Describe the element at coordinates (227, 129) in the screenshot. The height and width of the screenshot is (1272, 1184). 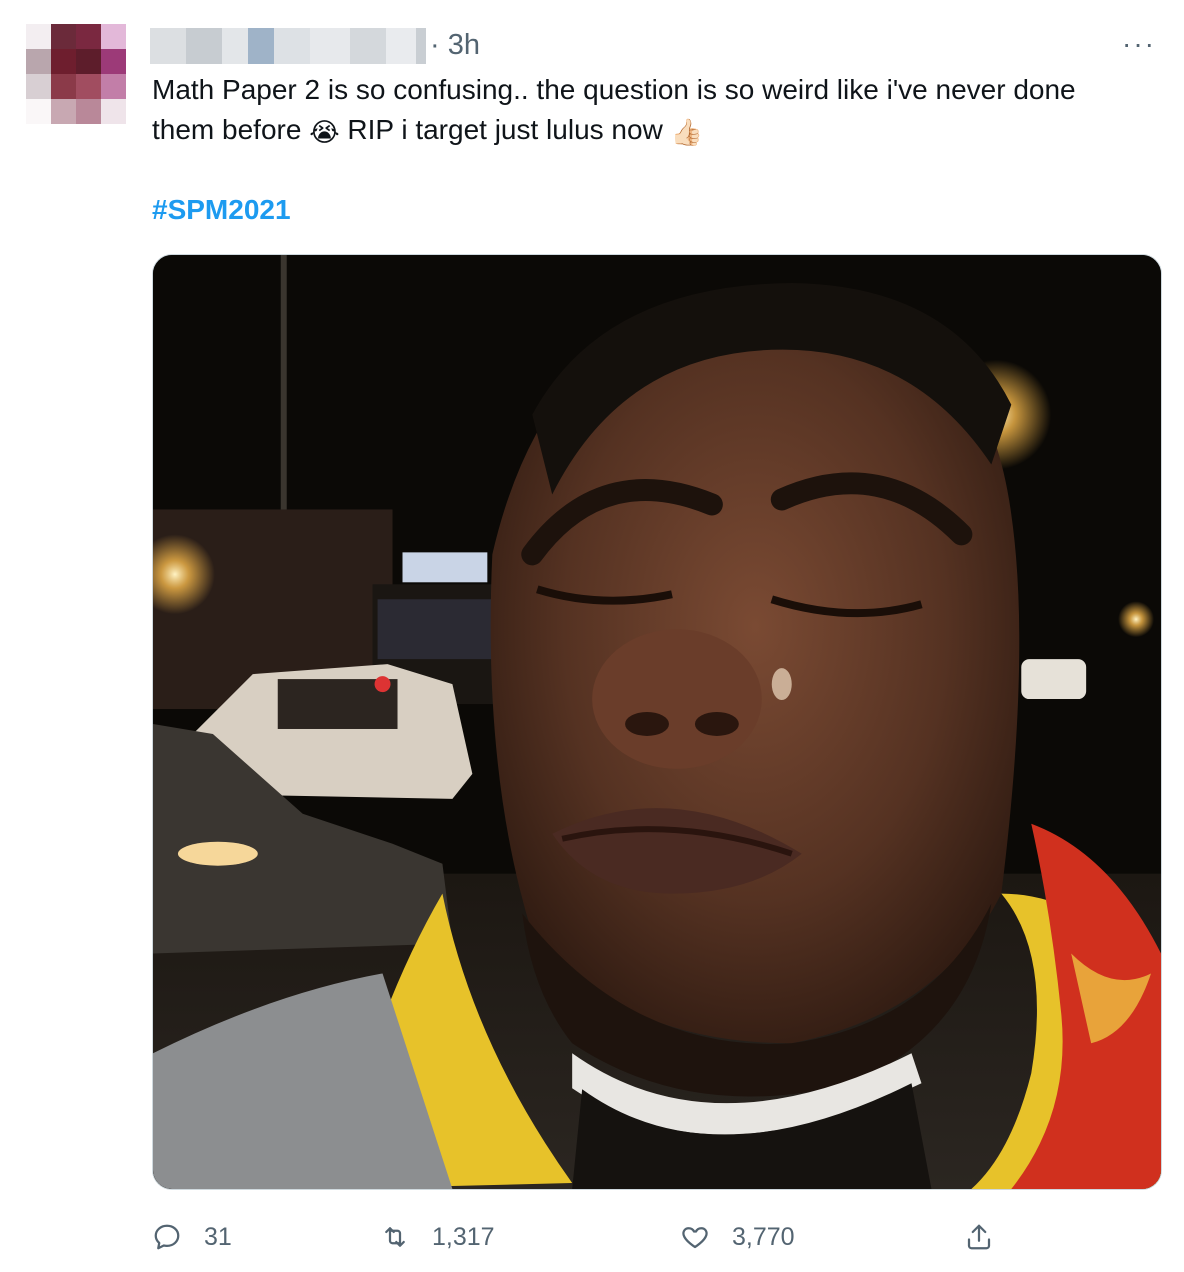
I see `tweet-text-part-a: them before` at that location.